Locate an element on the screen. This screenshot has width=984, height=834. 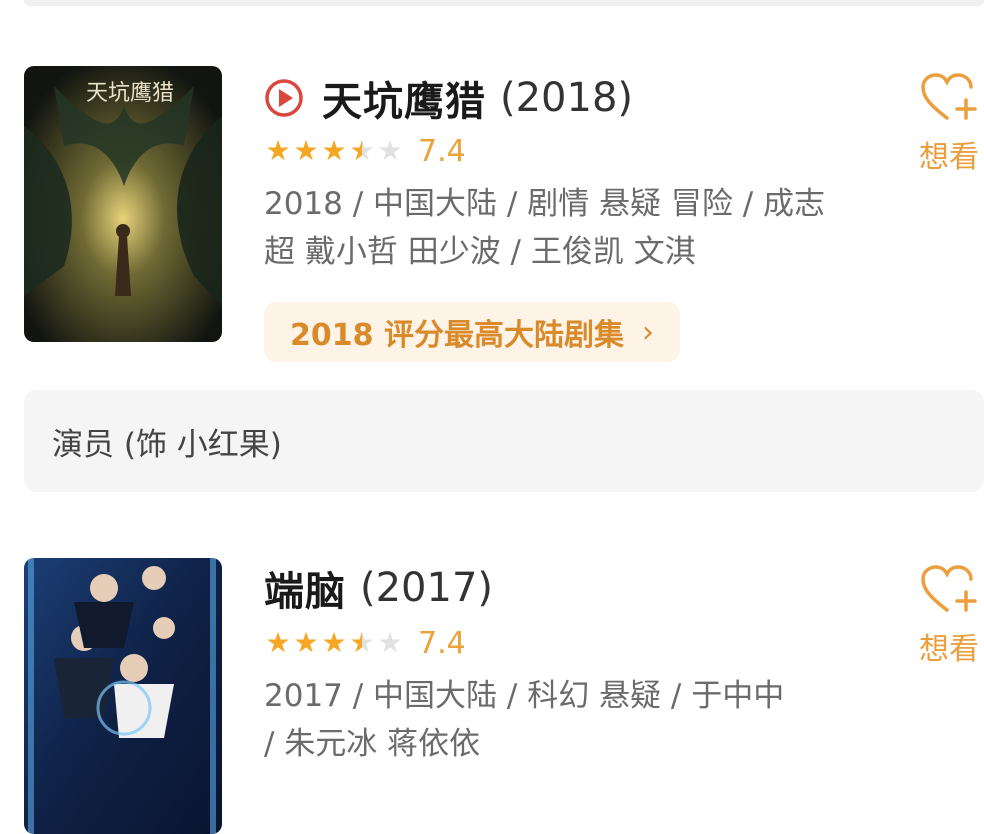
wechat-icon is located at coordinates (844, 719).